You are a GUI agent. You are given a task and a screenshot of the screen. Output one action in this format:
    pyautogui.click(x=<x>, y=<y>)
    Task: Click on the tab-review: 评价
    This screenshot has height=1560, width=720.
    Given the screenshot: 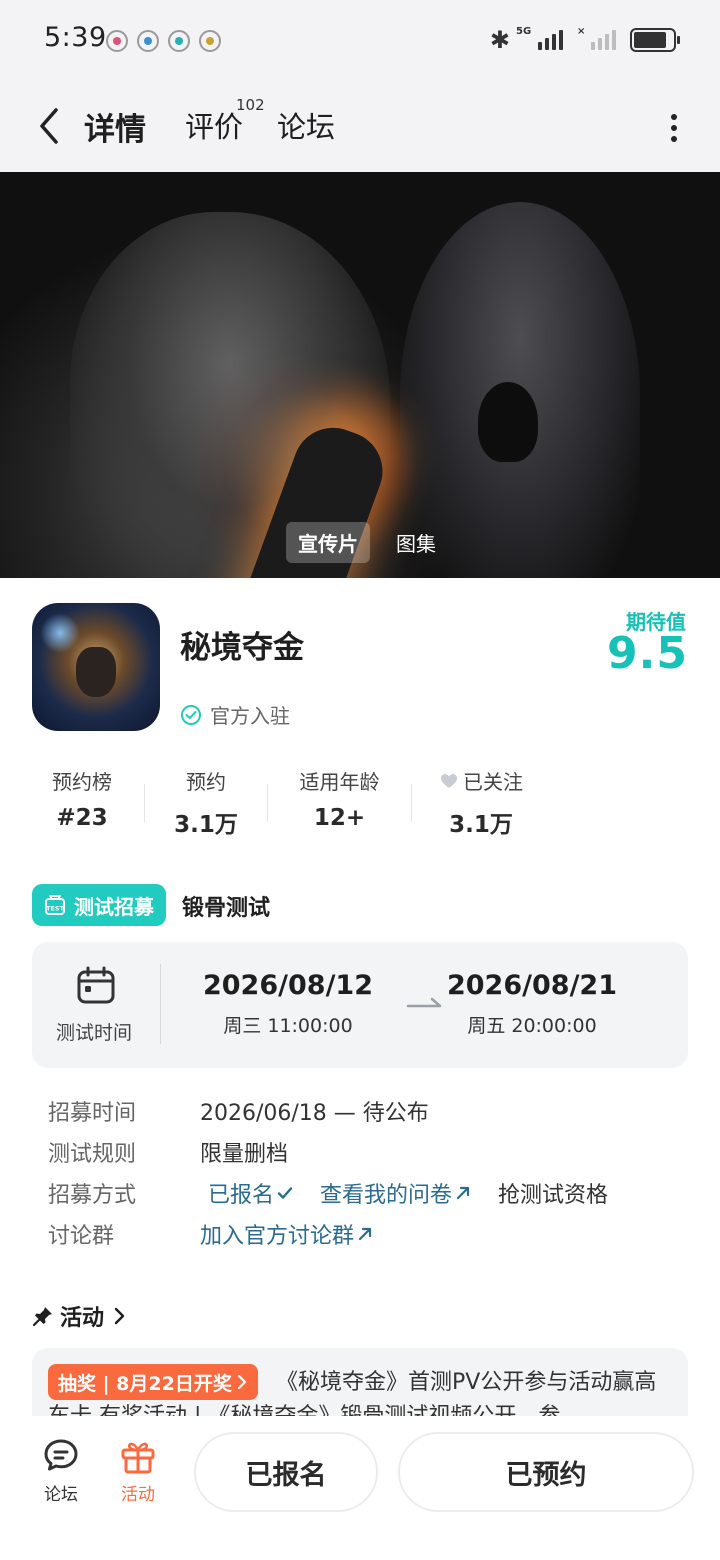 What is the action you would take?
    pyautogui.click(x=214, y=125)
    